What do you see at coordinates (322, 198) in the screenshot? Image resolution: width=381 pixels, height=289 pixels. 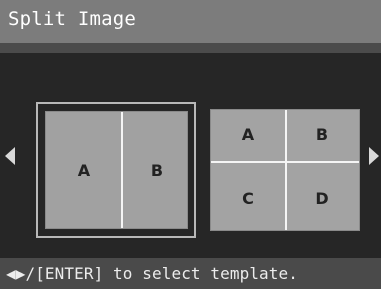 I see `cell-label-d: D` at bounding box center [322, 198].